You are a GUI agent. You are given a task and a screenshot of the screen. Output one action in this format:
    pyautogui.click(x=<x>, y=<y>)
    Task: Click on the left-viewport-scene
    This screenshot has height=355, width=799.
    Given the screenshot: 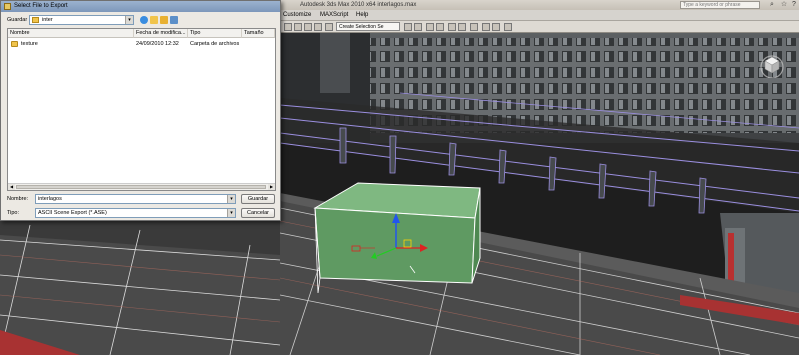 What is the action you would take?
    pyautogui.click(x=140, y=287)
    